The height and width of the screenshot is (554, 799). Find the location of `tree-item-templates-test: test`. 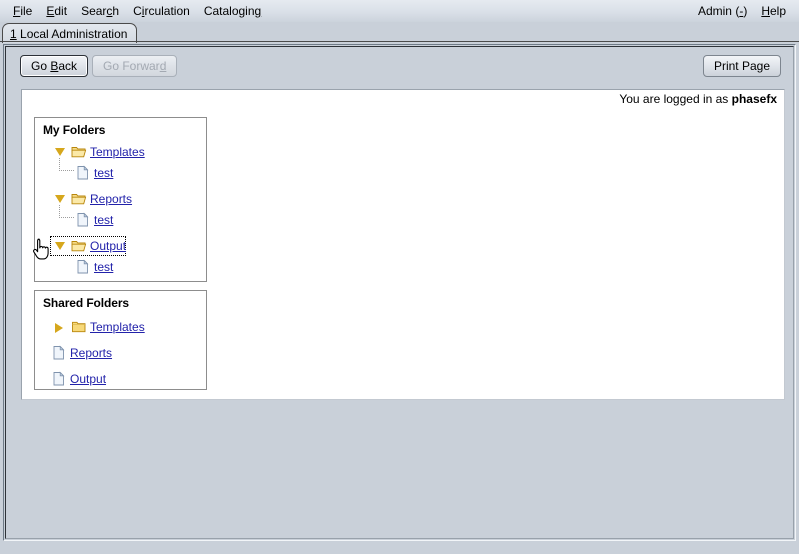

tree-item-templates-test: test is located at coordinates (120, 171).